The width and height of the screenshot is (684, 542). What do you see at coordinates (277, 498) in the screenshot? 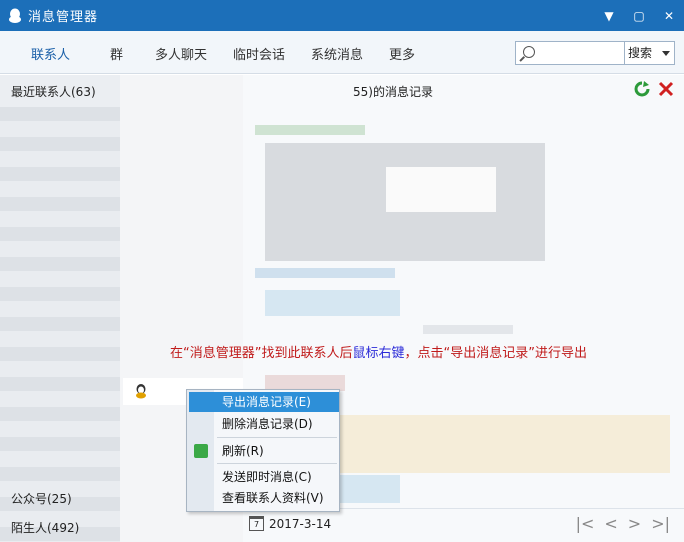
I see `menu-item-view-profile: 查看联系人资料(V)` at bounding box center [277, 498].